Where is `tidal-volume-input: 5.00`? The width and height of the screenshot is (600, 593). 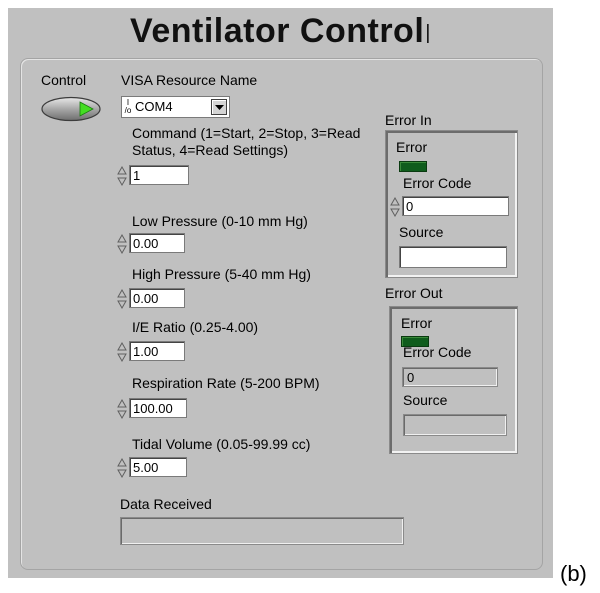
tidal-volume-input: 5.00 is located at coordinates (158, 467).